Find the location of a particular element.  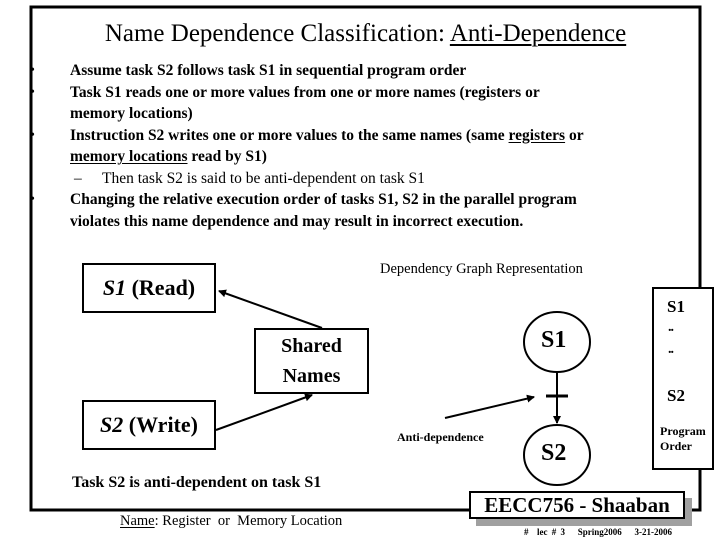

arrow-shared-to-s1 is located at coordinates (270, 309).